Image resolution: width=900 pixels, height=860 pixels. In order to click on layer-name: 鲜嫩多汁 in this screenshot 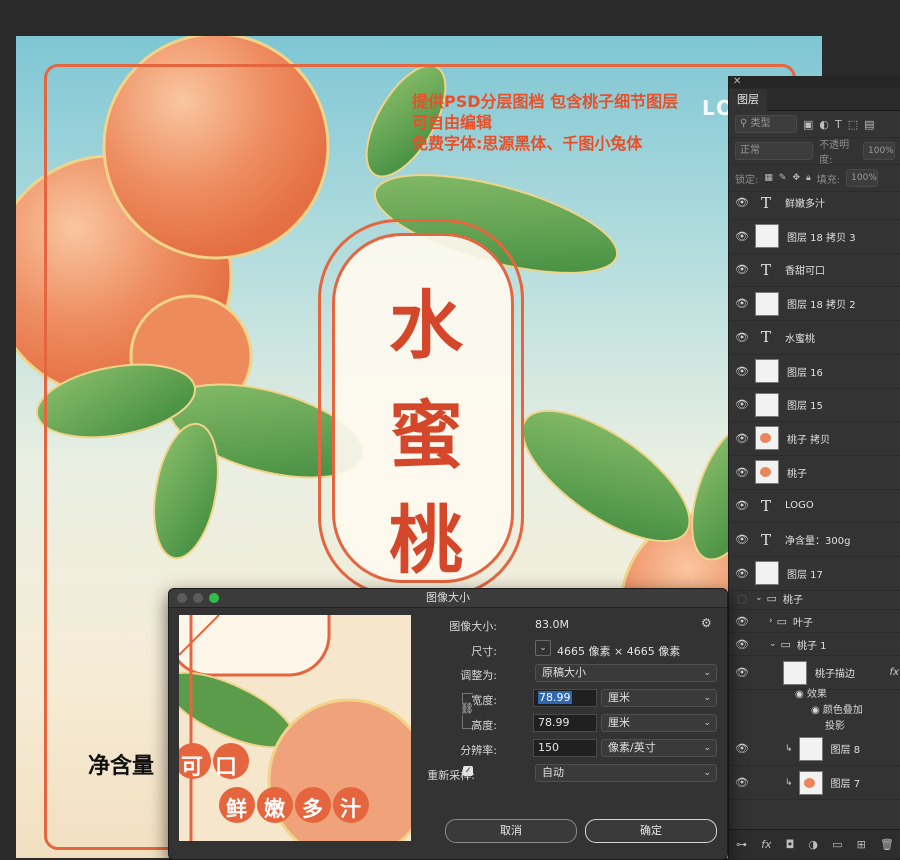, I will do `click(805, 204)`.